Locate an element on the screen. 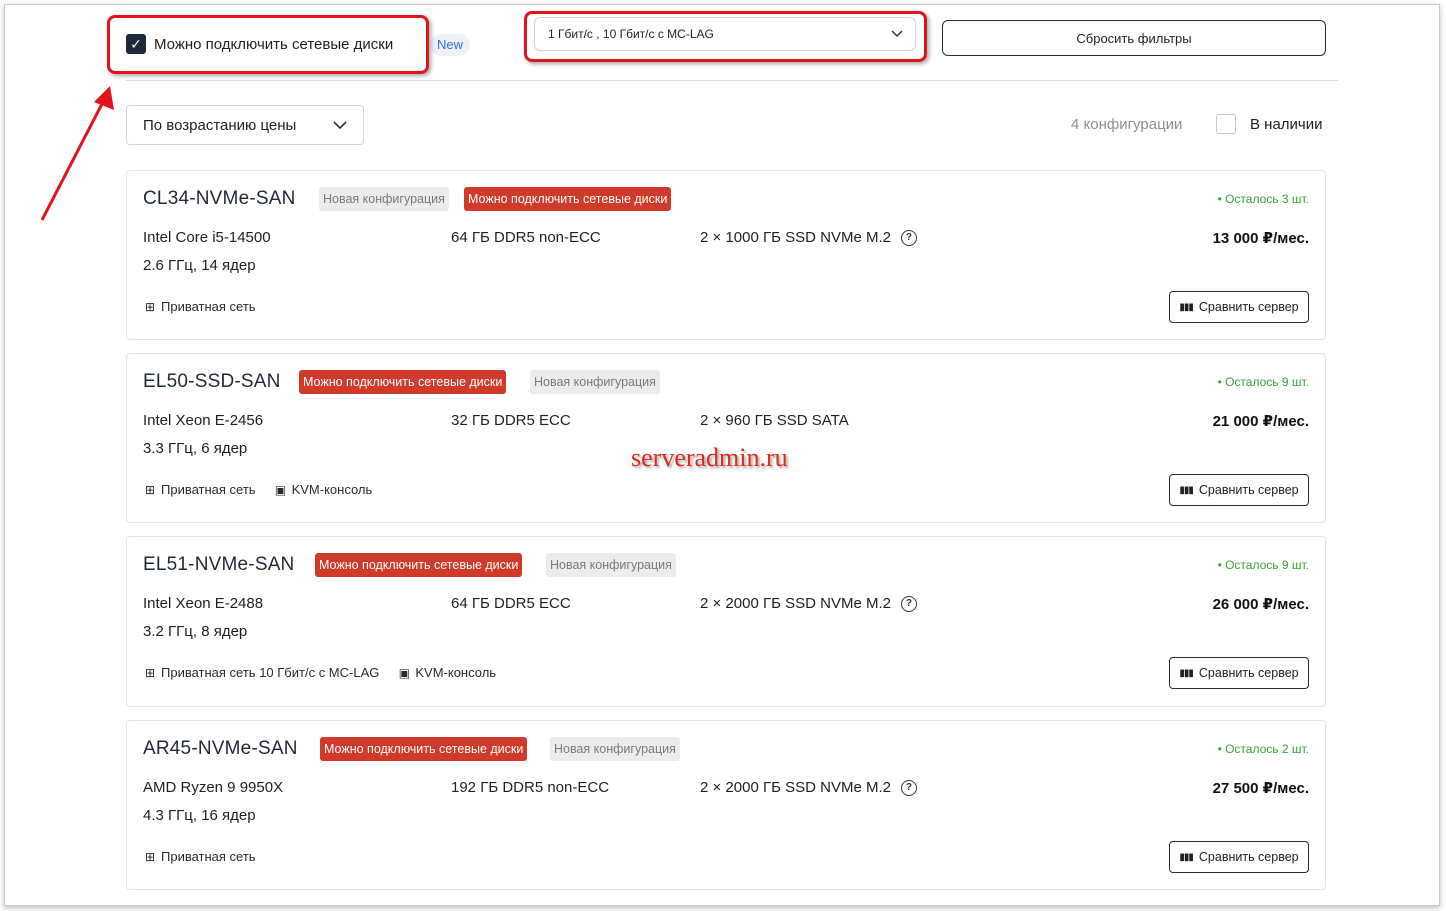 Image resolution: width=1446 pixels, height=911 pixels. disk-spec: 2 × 960 ГБ SSD SATA is located at coordinates (774, 420).